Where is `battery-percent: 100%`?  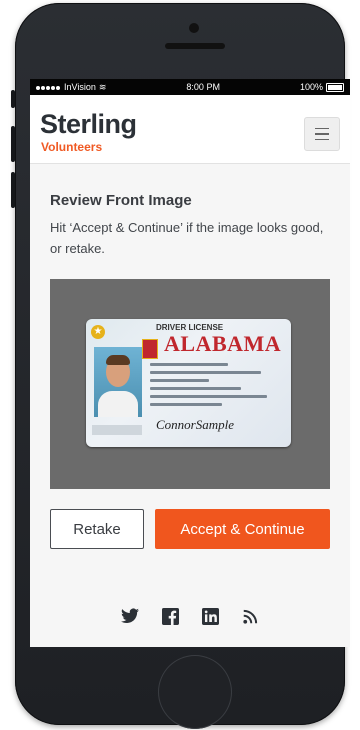 battery-percent: 100% is located at coordinates (311, 87).